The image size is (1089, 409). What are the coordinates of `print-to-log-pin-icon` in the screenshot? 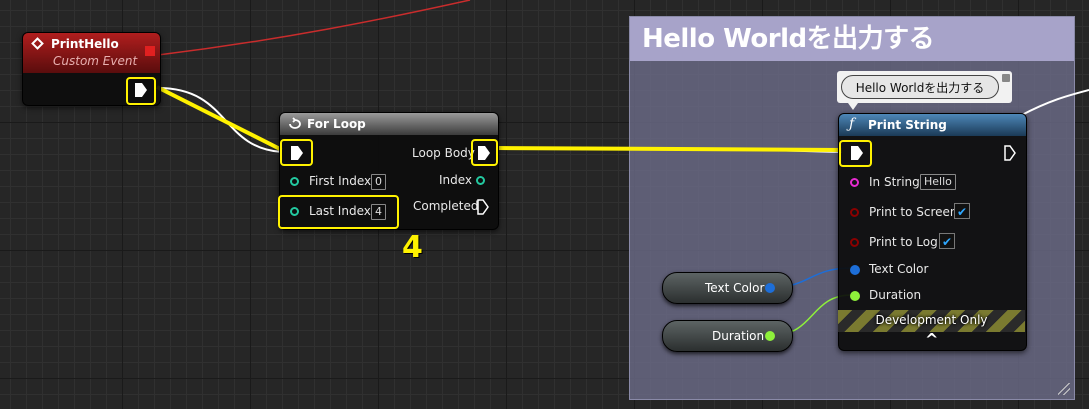 It's located at (854, 242).